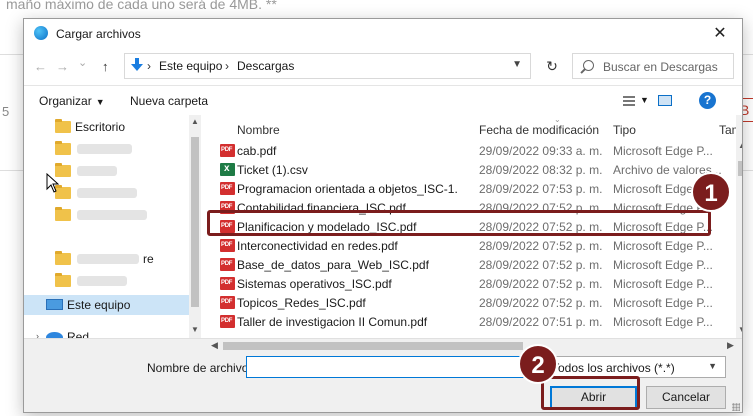 The image size is (753, 416). What do you see at coordinates (391, 367) in the screenshot?
I see `filename-input` at bounding box center [391, 367].